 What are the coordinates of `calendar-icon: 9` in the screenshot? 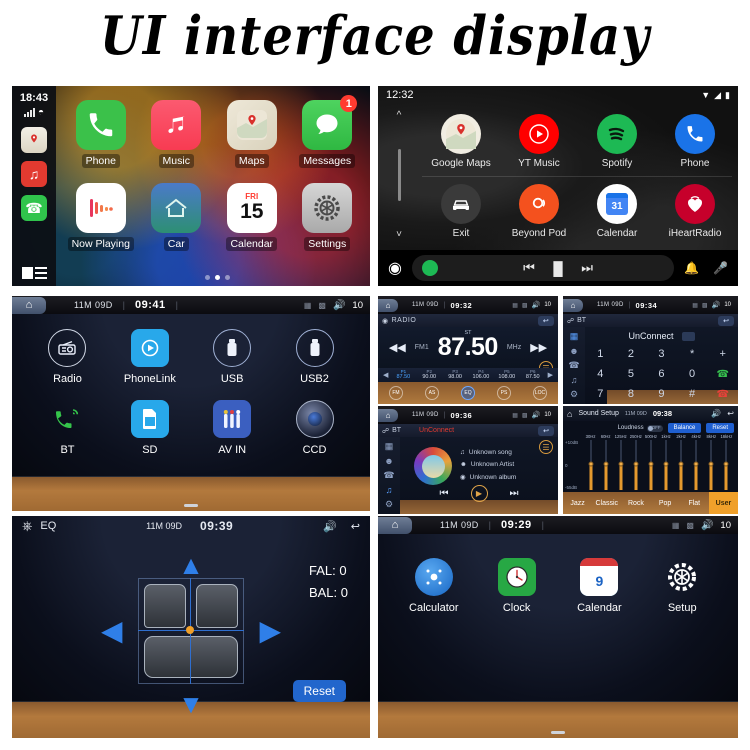 It's located at (599, 577).